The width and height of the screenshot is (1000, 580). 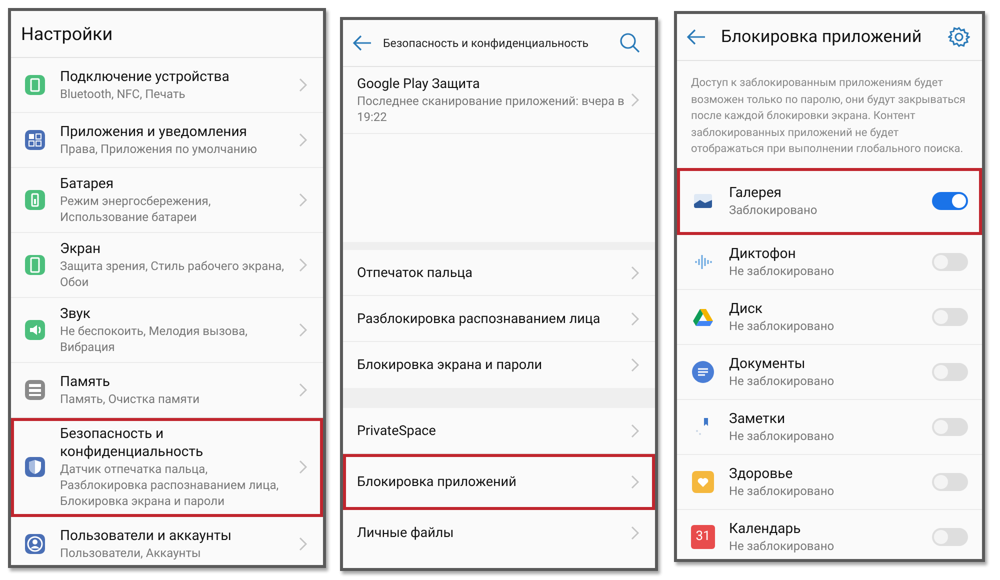 I want to click on item-title: Google Play Защита, so click(x=419, y=84).